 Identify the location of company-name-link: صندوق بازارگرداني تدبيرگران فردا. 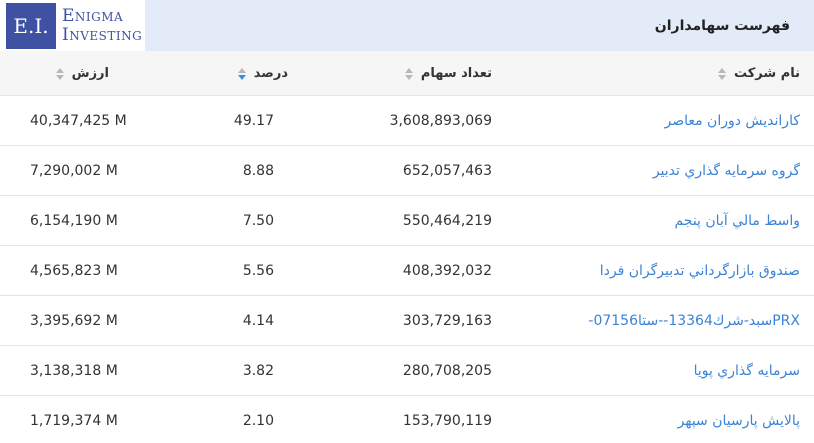
(700, 271).